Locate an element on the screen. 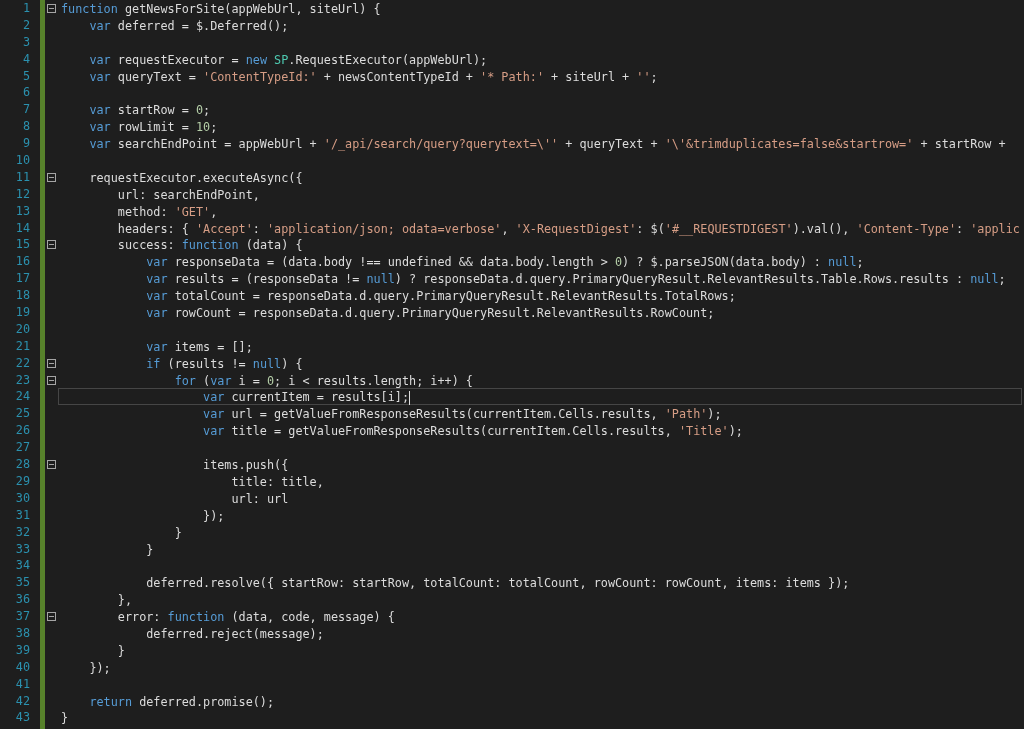 The width and height of the screenshot is (1024, 729). line-number: 9 is located at coordinates (25, 143).